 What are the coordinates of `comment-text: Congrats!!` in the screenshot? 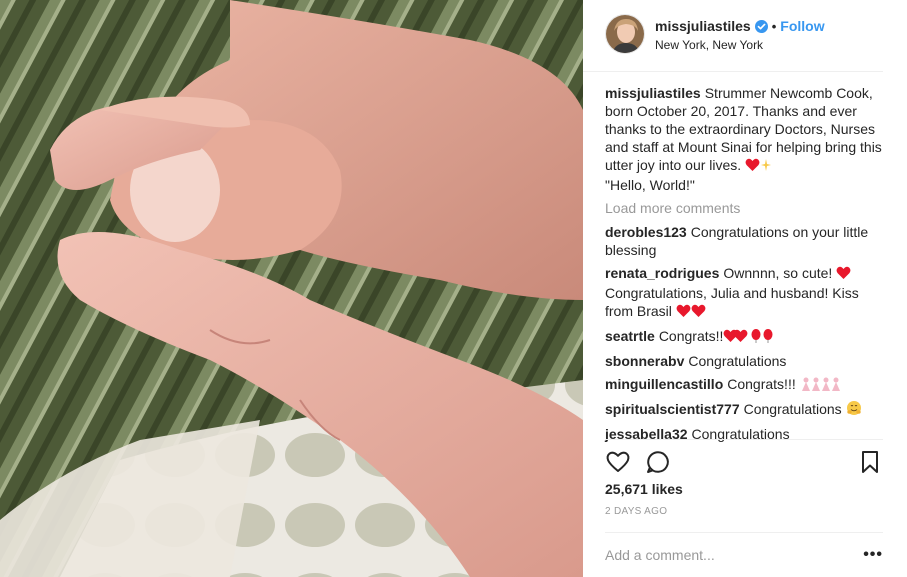 It's located at (691, 336).